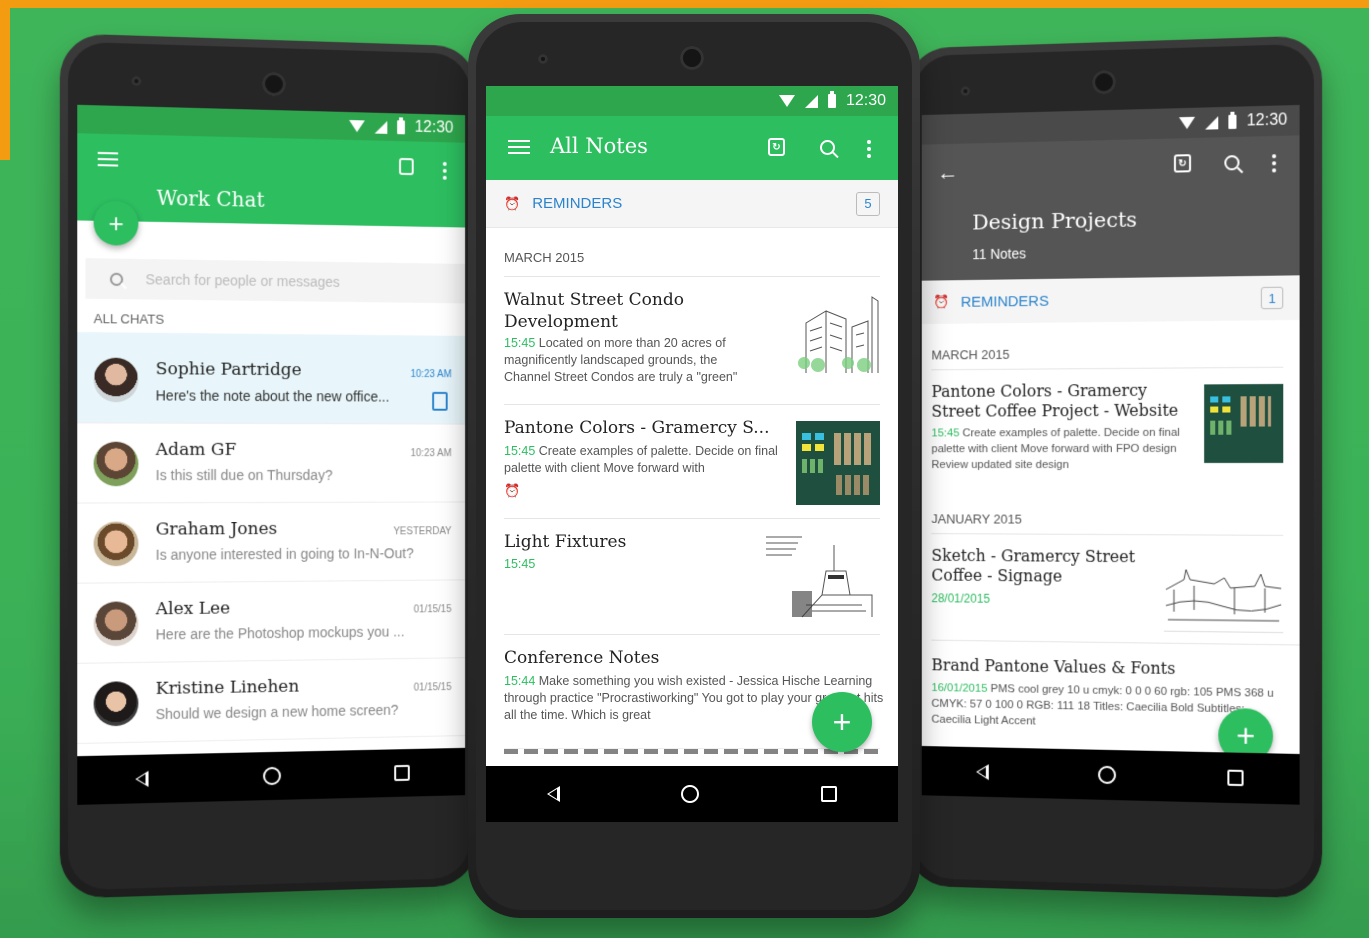  What do you see at coordinates (1223, 591) in the screenshot?
I see `sketch-thumbnail` at bounding box center [1223, 591].